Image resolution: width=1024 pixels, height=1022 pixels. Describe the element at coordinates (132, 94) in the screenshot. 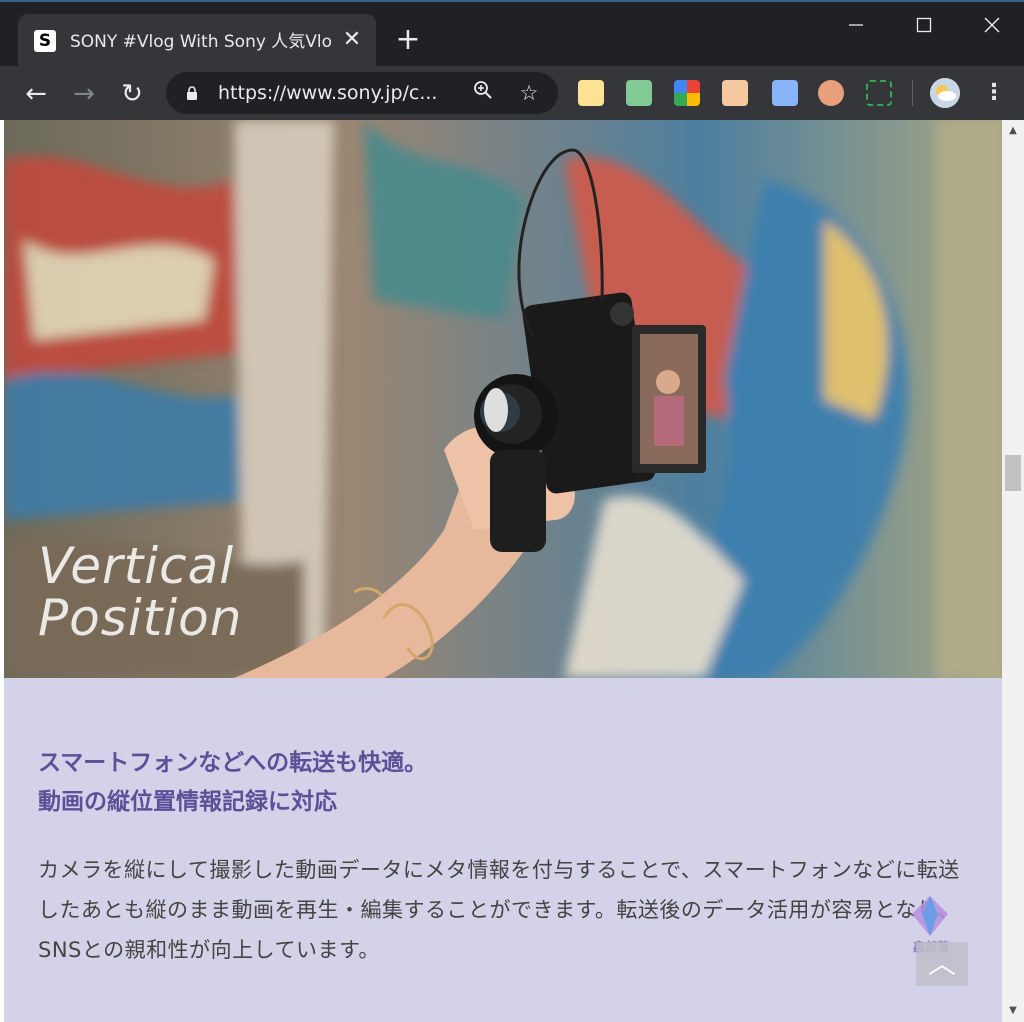

I see `reload-button: ↻` at that location.